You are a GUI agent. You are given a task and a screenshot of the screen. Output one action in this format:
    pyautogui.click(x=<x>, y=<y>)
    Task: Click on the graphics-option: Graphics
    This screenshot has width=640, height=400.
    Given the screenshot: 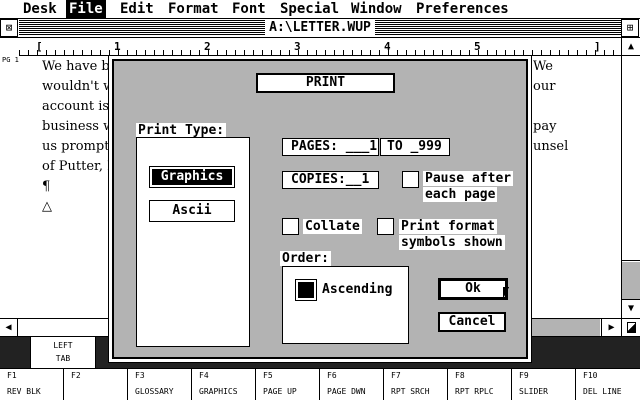 What is the action you would take?
    pyautogui.click(x=192, y=177)
    